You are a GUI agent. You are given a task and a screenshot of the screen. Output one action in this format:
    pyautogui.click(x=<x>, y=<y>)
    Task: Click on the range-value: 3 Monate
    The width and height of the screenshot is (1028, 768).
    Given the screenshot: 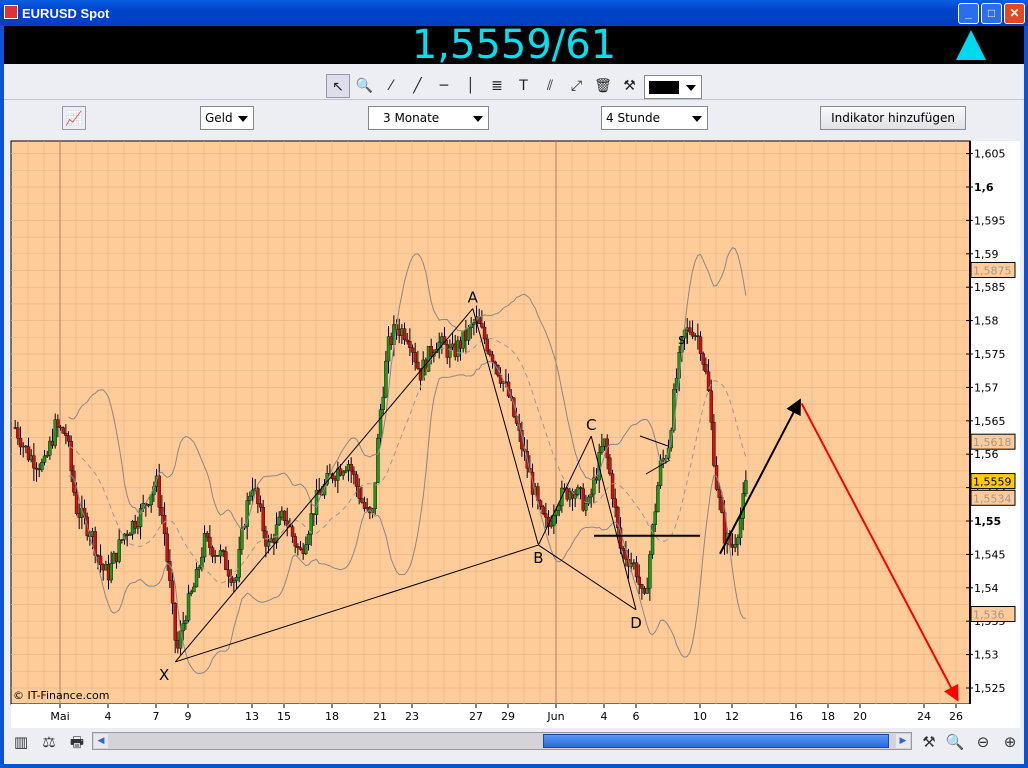 What is the action you would take?
    pyautogui.click(x=411, y=118)
    